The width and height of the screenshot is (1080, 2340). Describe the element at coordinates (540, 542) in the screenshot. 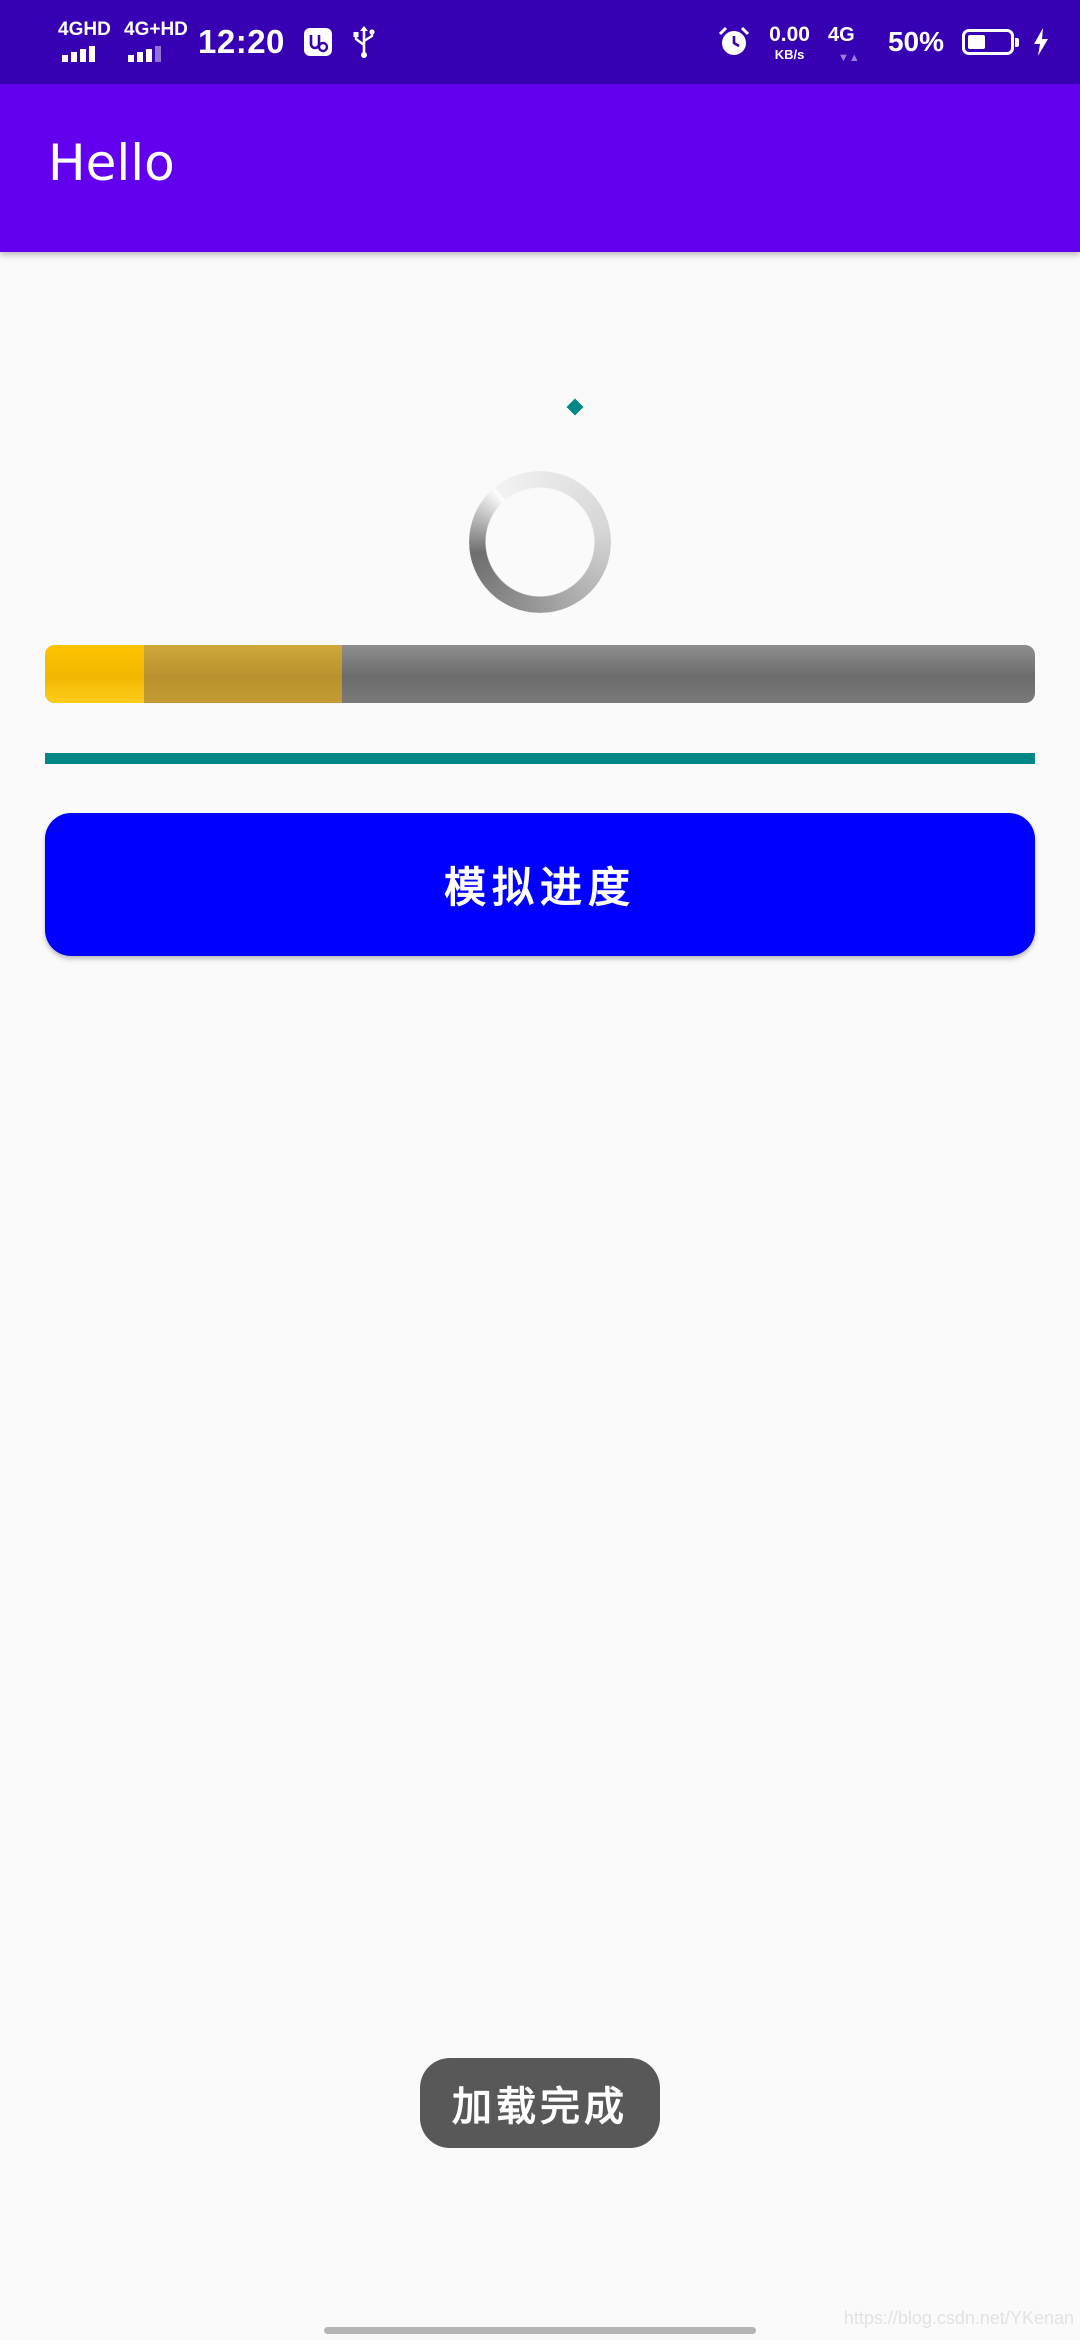

I see `circular-progress-spinner` at that location.